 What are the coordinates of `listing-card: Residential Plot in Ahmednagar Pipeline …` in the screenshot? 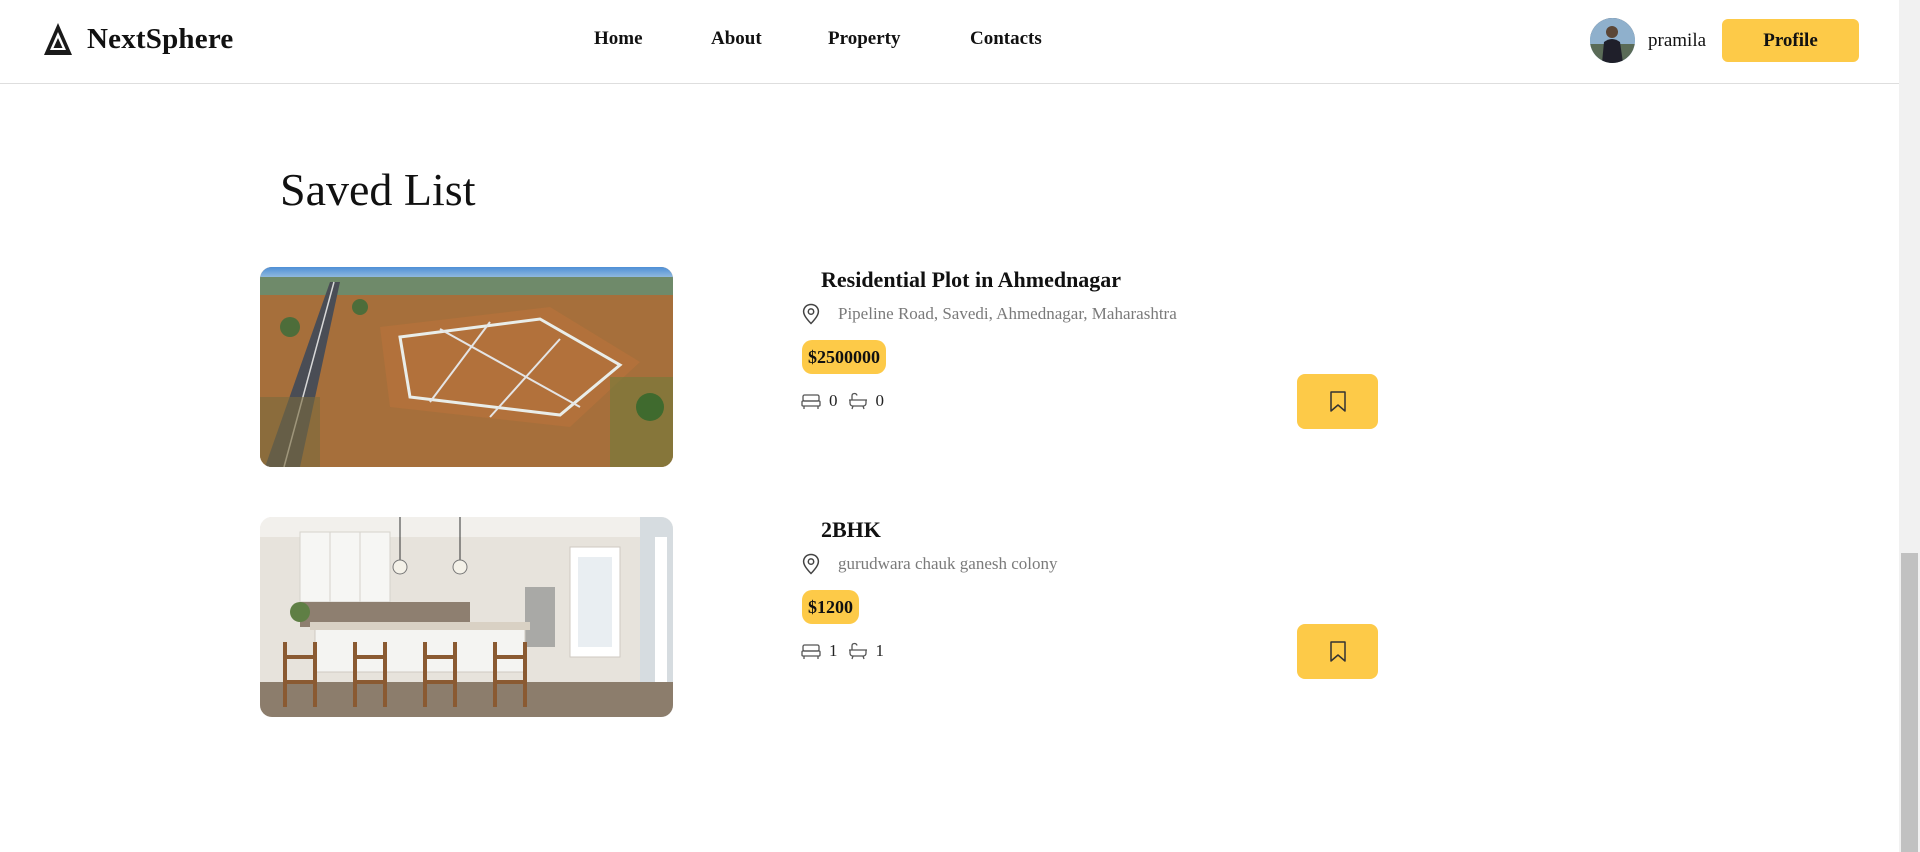 It's located at (820, 367).